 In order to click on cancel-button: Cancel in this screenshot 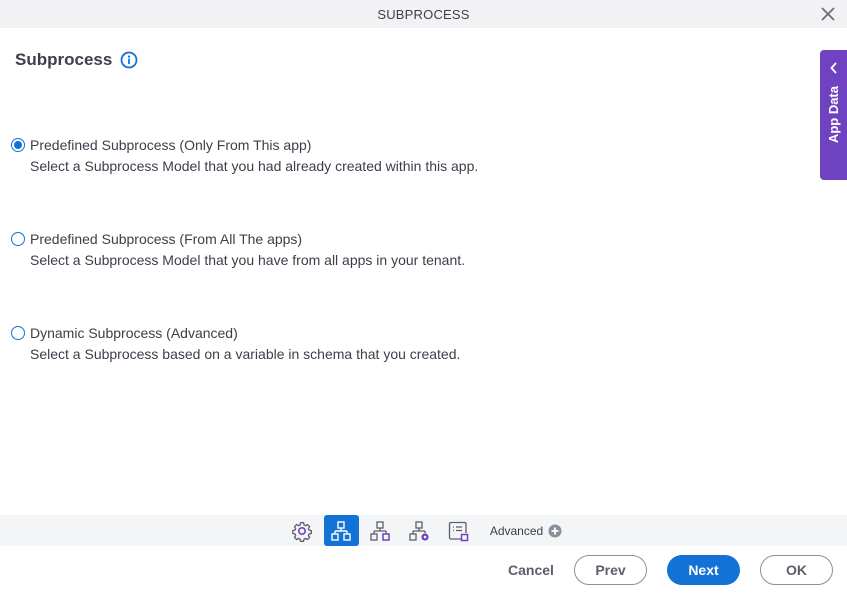, I will do `click(531, 570)`.